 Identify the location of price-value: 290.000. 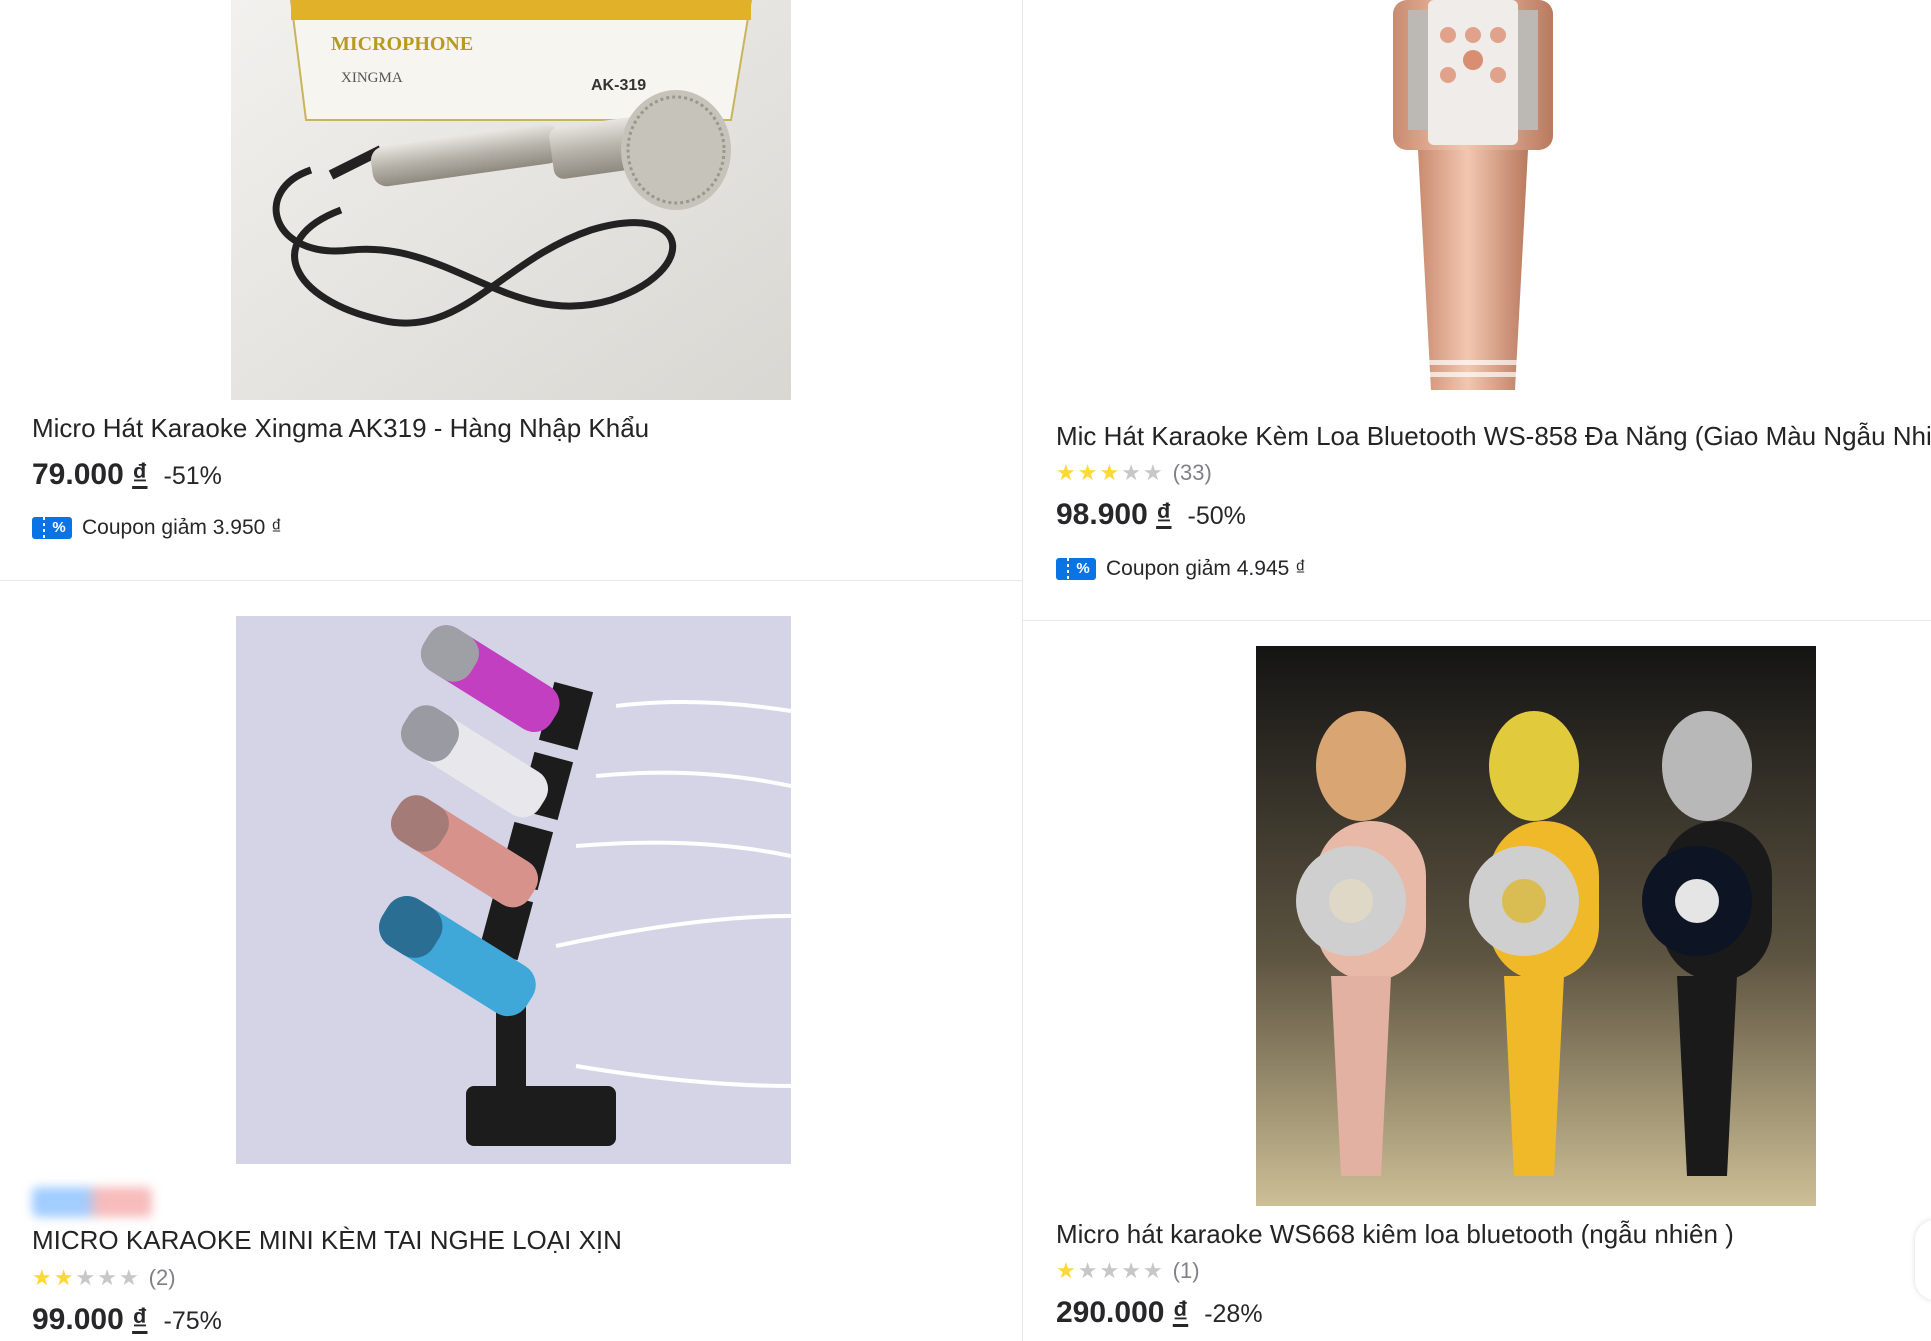
(1110, 1312).